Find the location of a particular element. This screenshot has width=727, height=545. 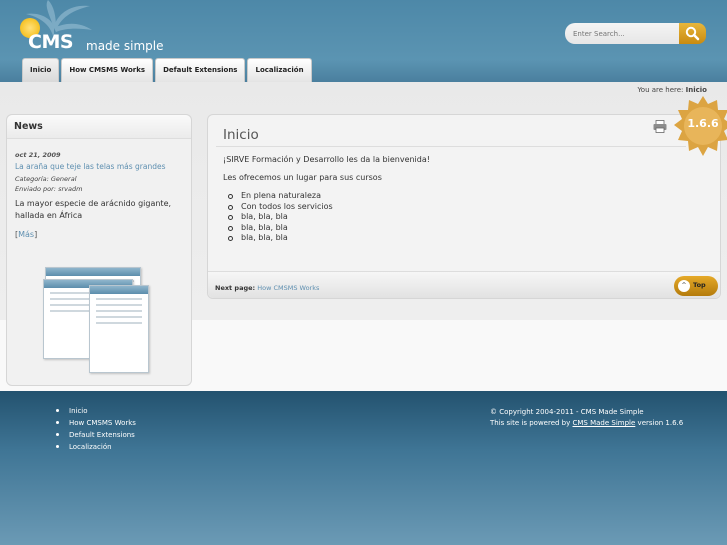

powered-suffix: version 1.6.6 is located at coordinates (660, 423).